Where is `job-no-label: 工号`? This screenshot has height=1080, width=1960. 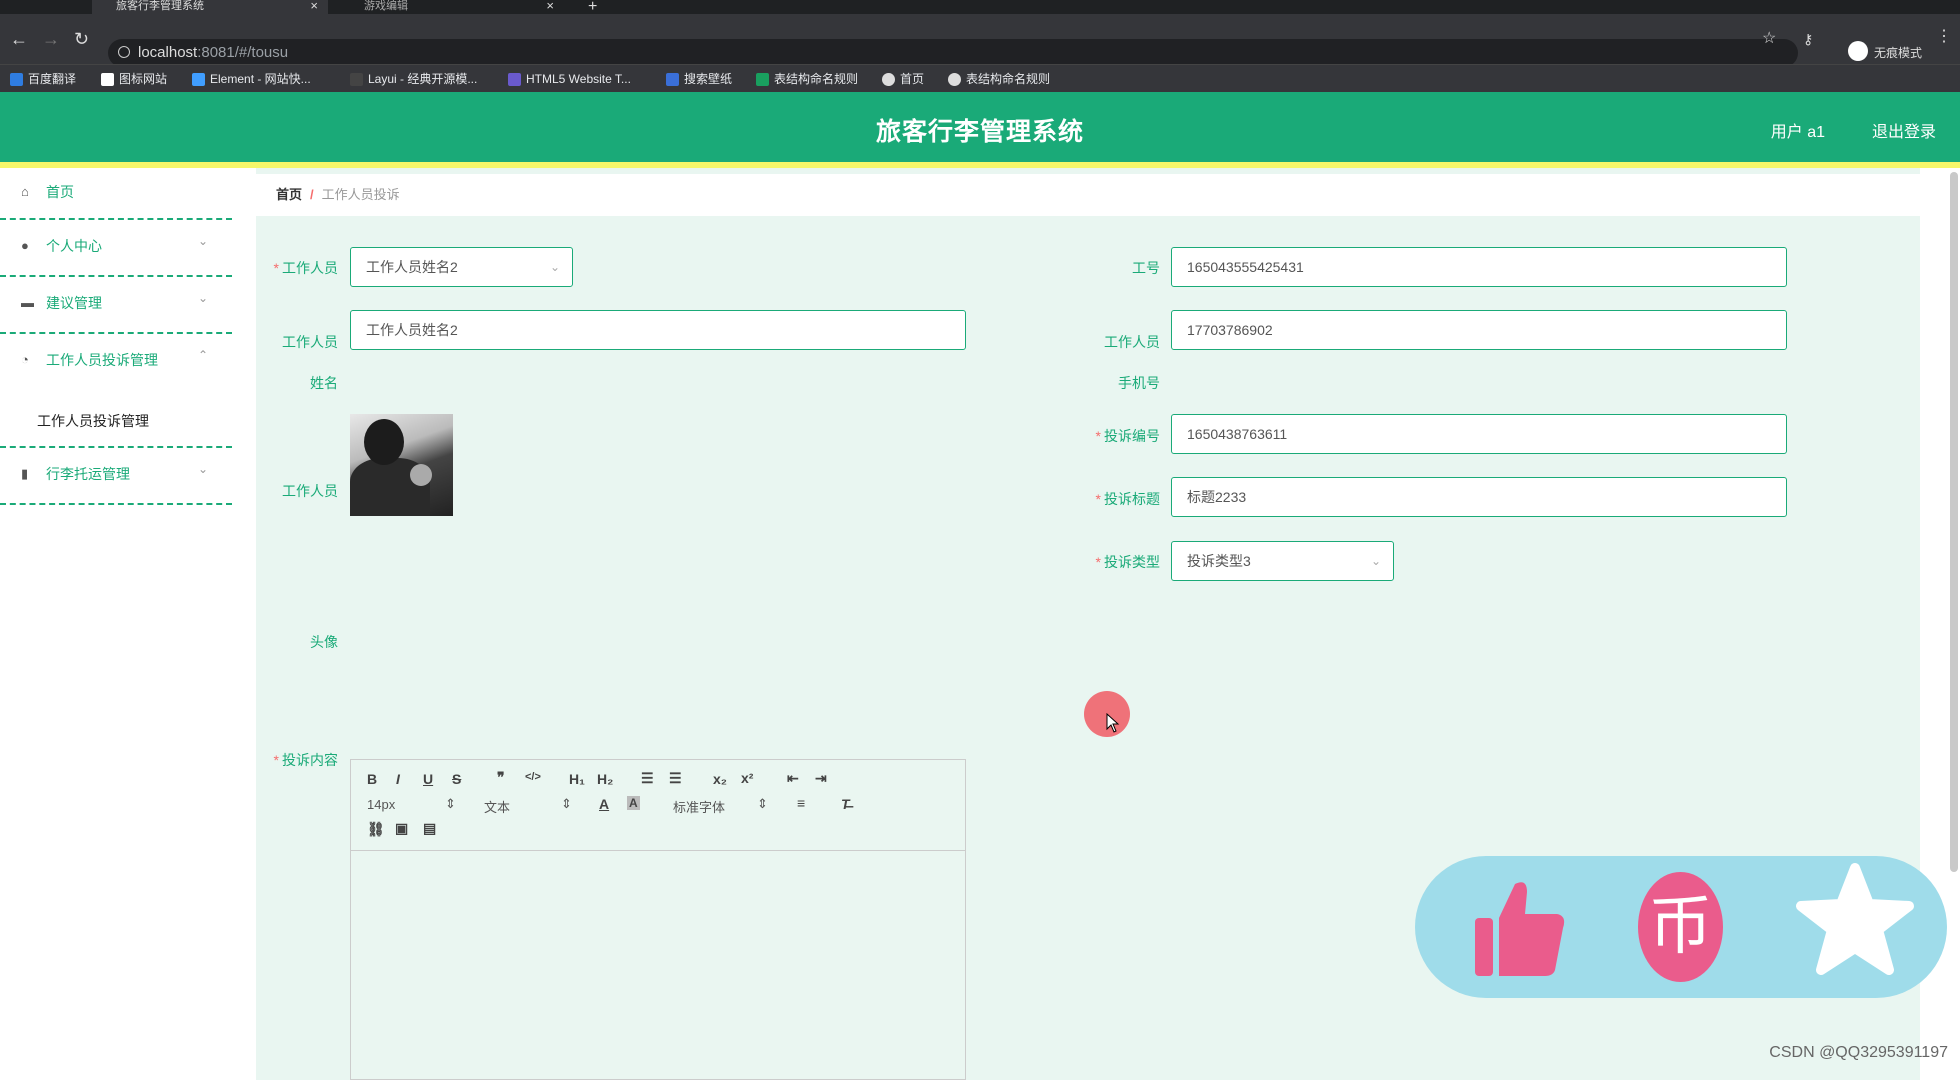
job-no-label: 工号 is located at coordinates (1146, 268).